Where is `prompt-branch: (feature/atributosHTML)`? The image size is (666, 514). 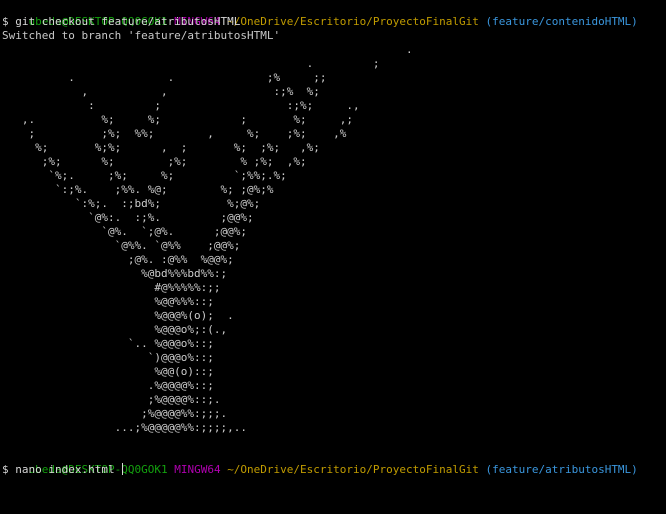
prompt-branch: (feature/atributosHTML) is located at coordinates (561, 469).